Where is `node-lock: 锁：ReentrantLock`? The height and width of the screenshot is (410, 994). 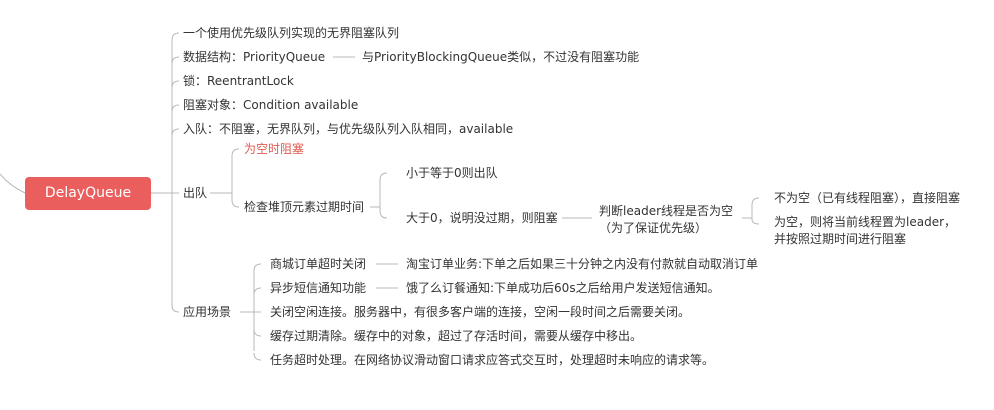 node-lock: 锁：ReentrantLock is located at coordinates (238, 81).